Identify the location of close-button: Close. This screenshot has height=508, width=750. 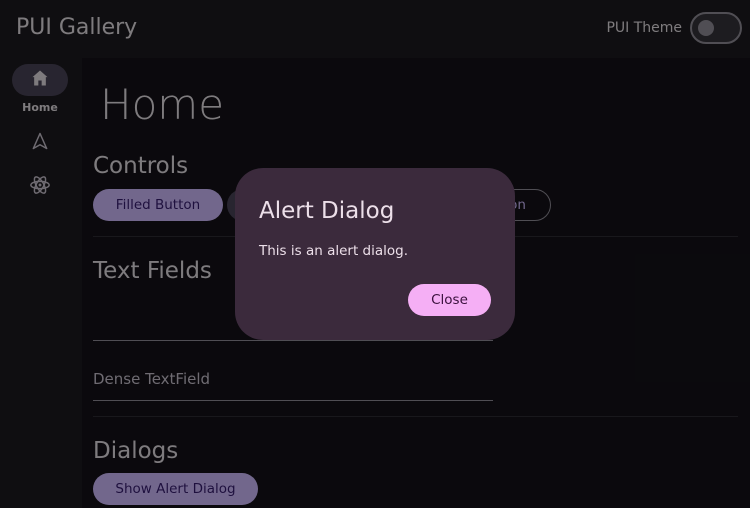
(449, 300).